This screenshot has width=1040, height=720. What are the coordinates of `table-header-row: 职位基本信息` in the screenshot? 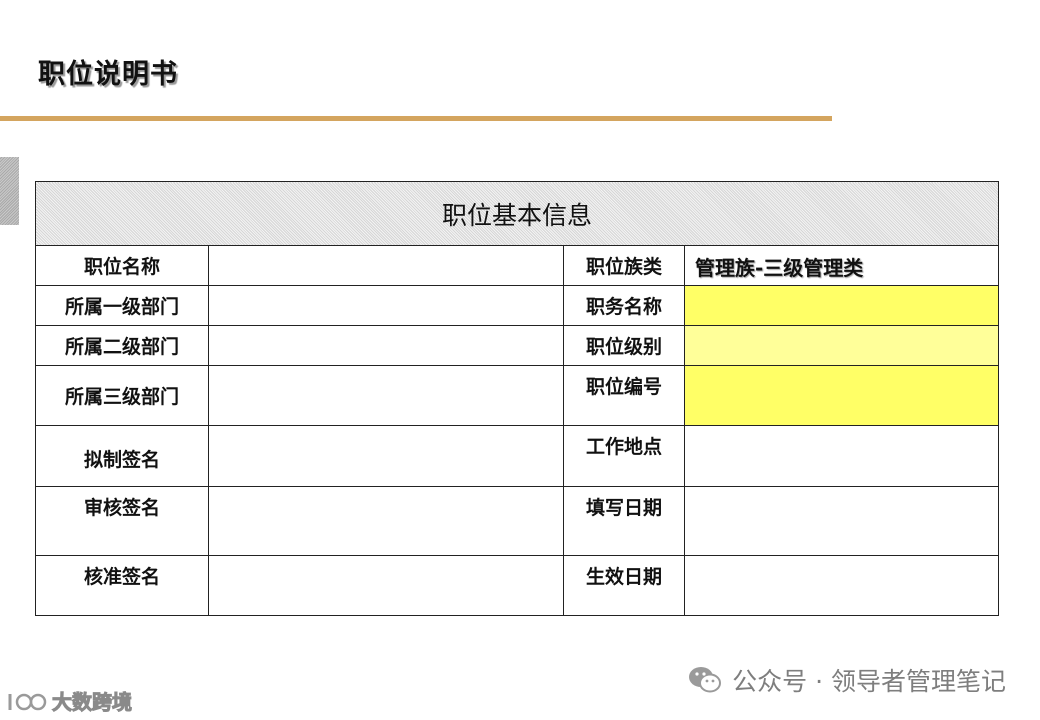 It's located at (517, 213).